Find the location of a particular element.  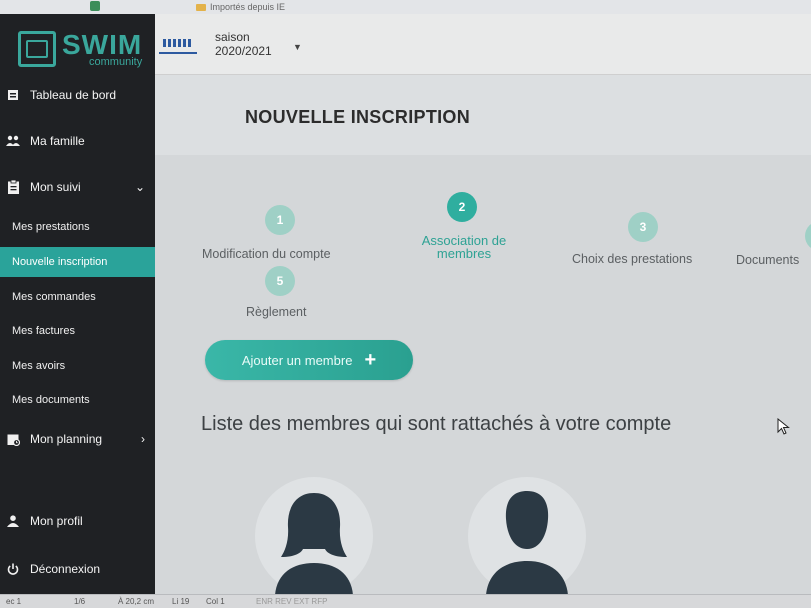

sidebar-subitem-prestations: Mes prestations is located at coordinates (77, 227).